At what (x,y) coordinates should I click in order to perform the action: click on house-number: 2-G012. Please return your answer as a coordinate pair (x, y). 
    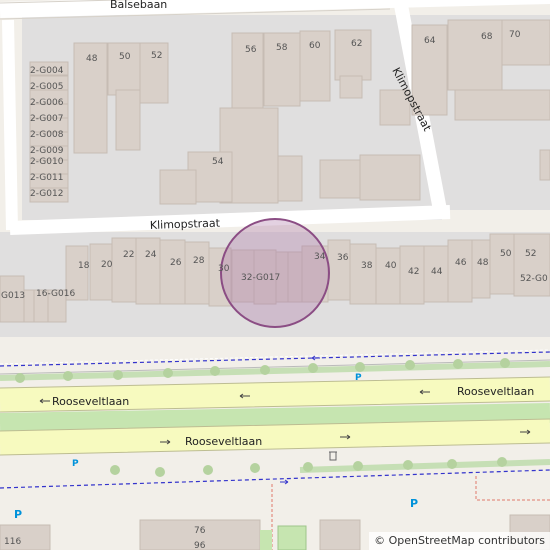
    Looking at the image, I should click on (46, 194).